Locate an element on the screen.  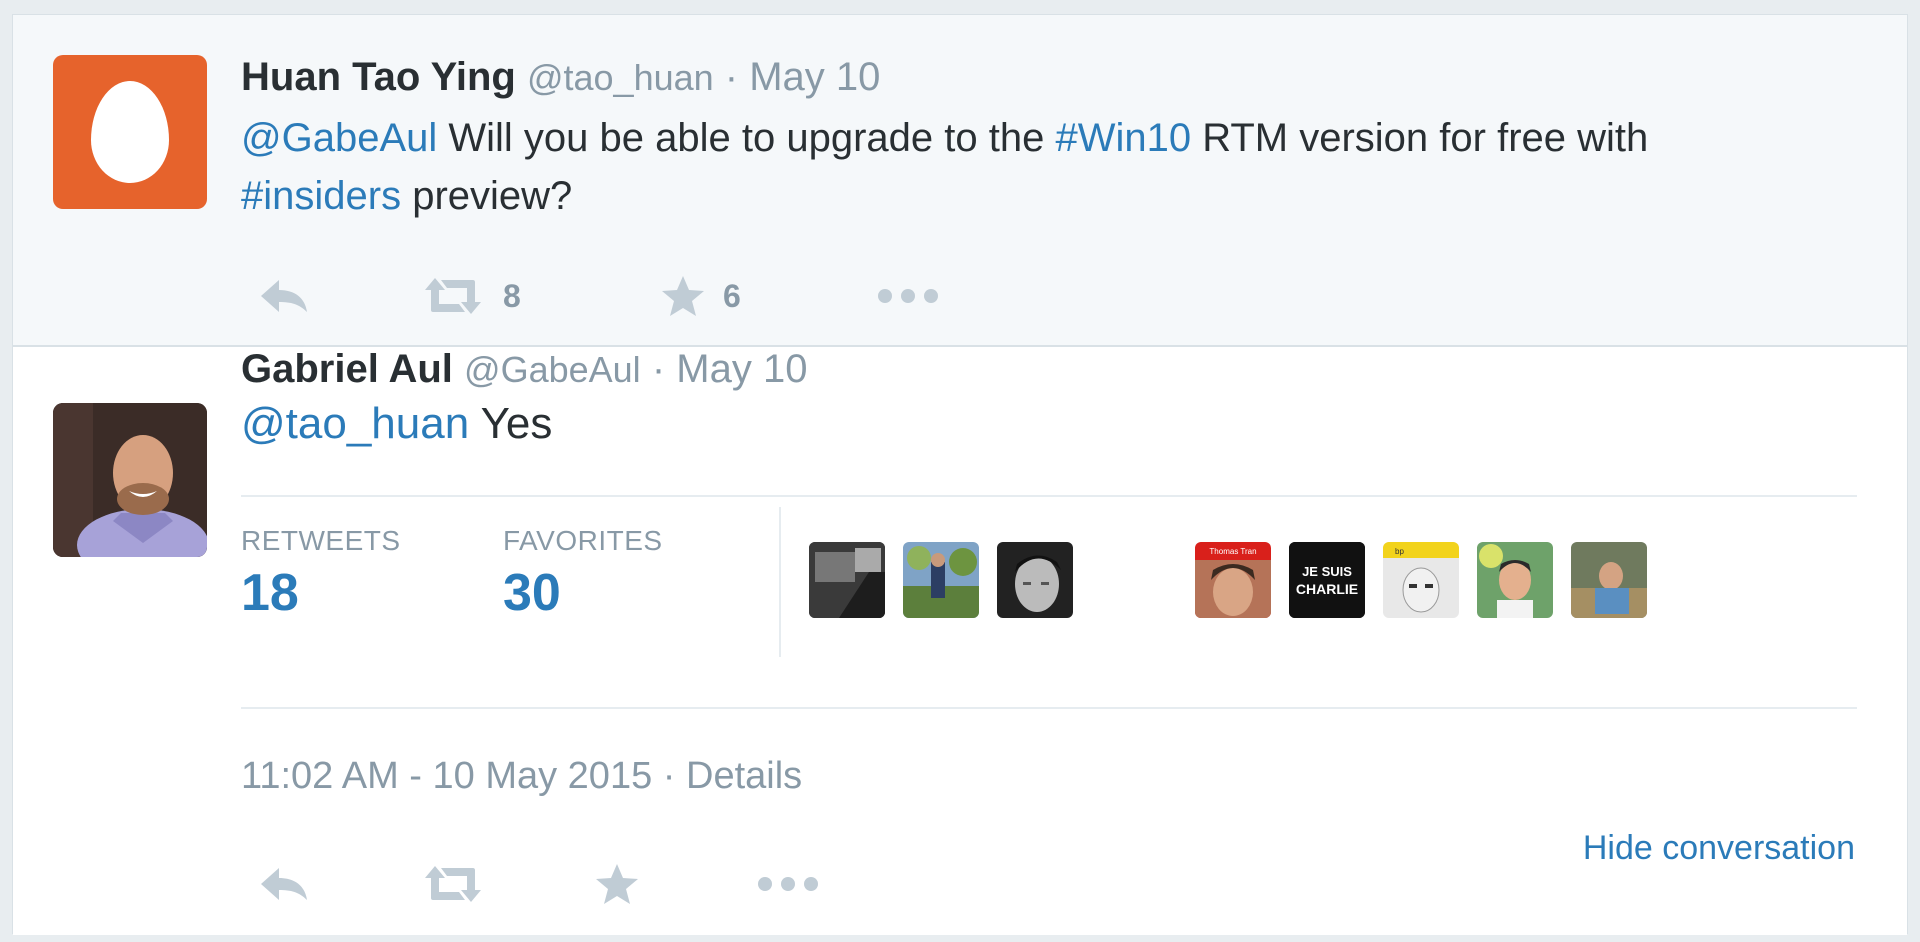
mention-link: @tao_huan is located at coordinates (355, 423).